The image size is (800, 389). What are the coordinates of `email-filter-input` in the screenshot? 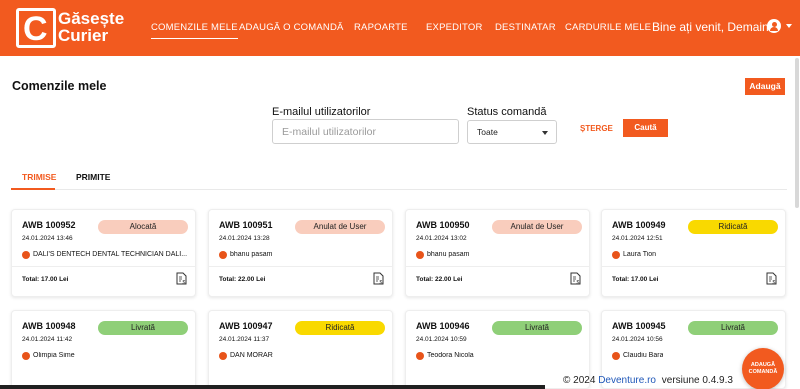 It's located at (365, 131).